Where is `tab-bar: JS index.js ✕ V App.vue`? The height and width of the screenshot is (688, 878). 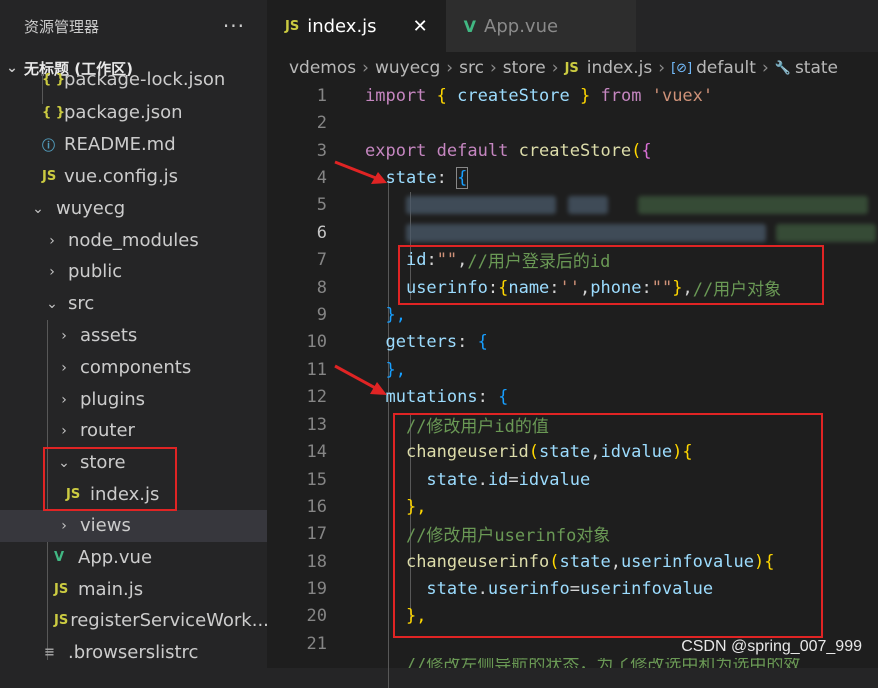 tab-bar: JS index.js ✕ V App.vue is located at coordinates (572, 26).